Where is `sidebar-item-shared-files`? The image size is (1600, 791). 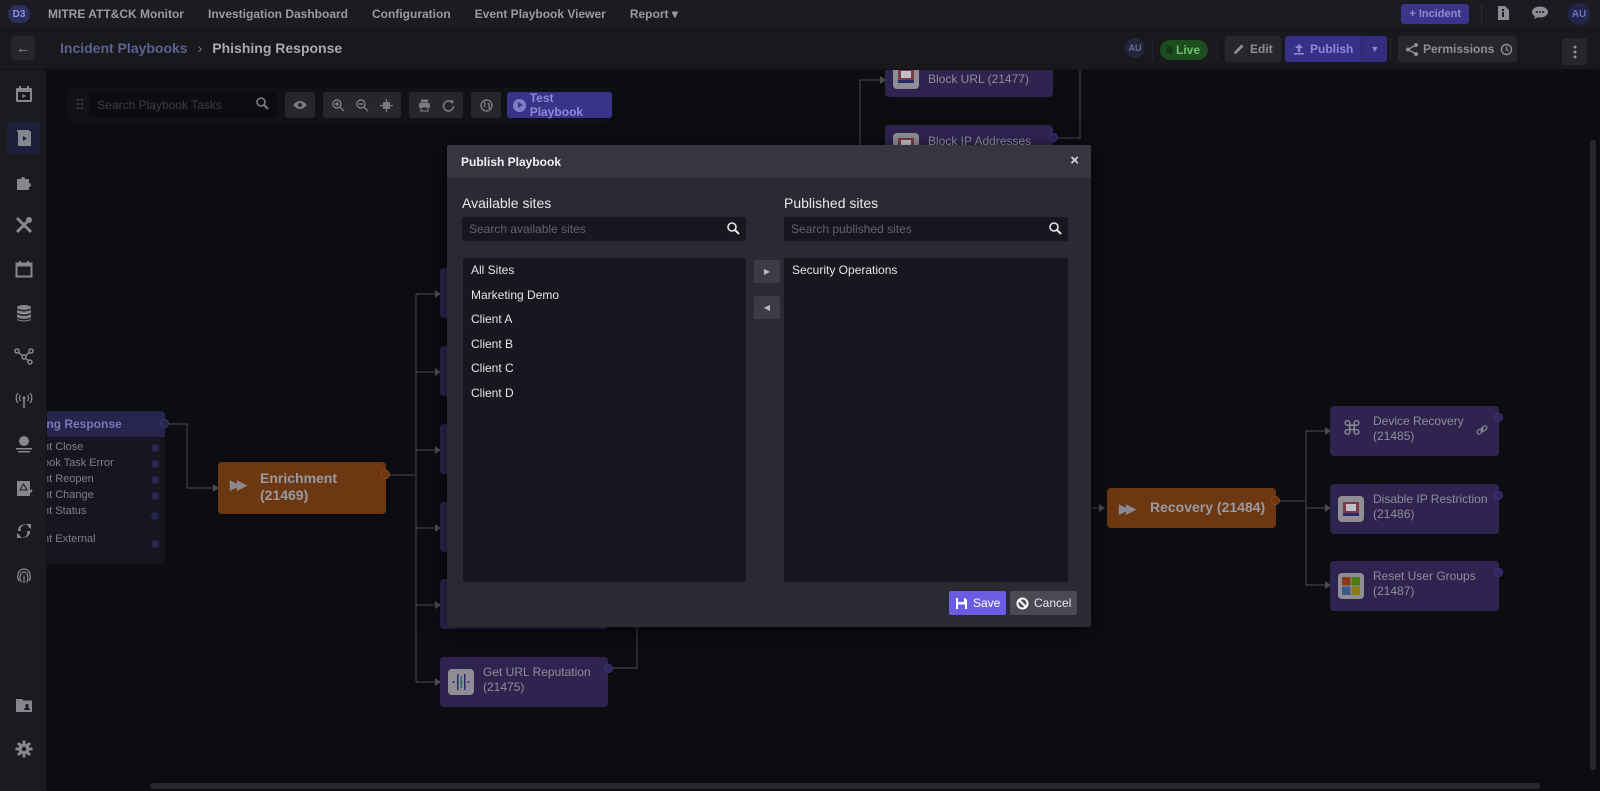
sidebar-item-shared-files is located at coordinates (23, 705).